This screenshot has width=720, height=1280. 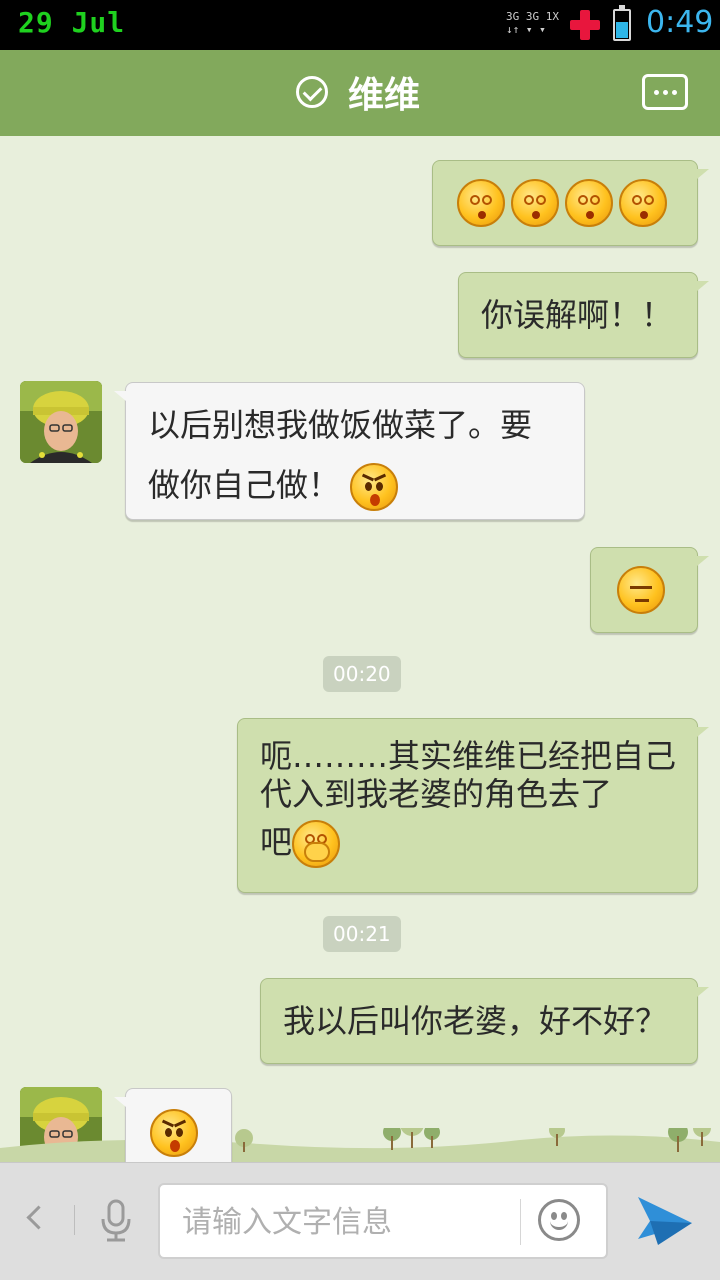 What do you see at coordinates (641, 590) in the screenshot?
I see `speechless-emoji-icon` at bounding box center [641, 590].